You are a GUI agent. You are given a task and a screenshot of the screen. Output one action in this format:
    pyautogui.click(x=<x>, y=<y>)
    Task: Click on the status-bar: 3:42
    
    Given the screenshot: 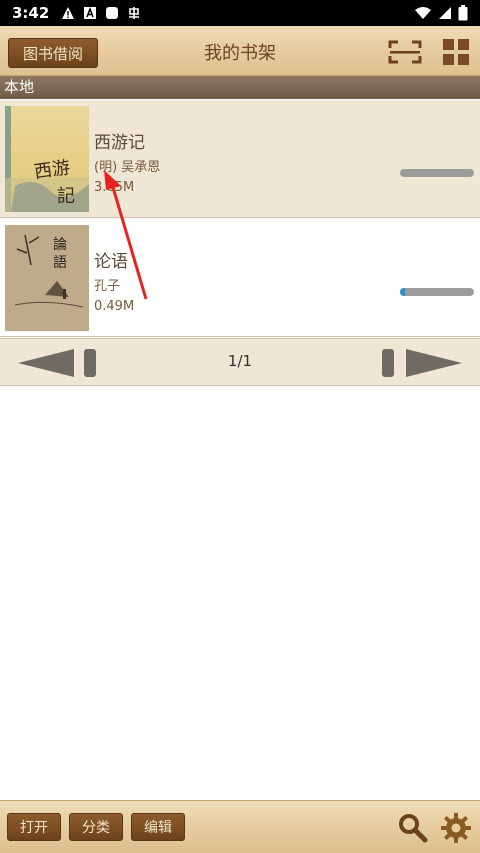 What is the action you would take?
    pyautogui.click(x=240, y=13)
    